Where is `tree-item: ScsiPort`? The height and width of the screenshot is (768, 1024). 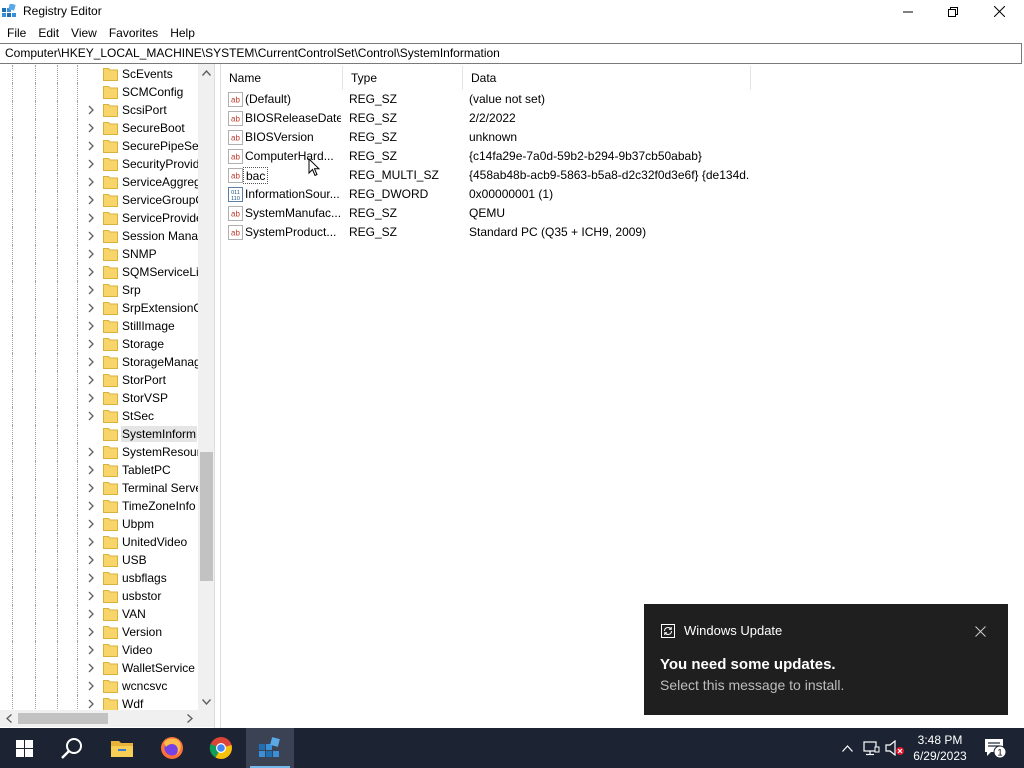
tree-item: ScsiPort is located at coordinates (99, 110).